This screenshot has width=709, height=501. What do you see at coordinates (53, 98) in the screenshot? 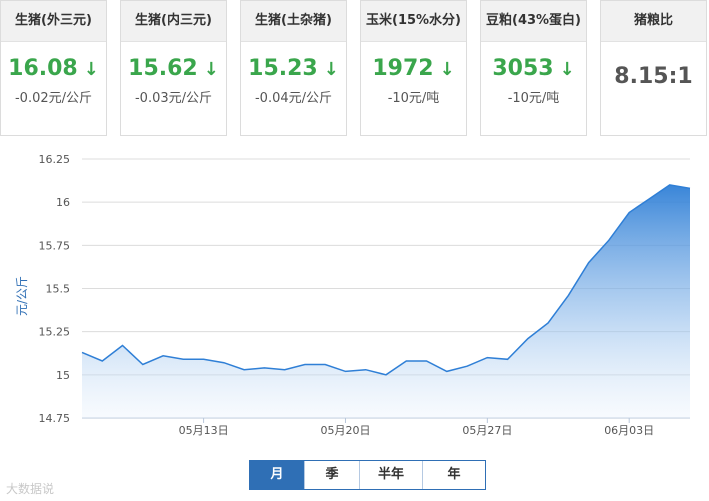
I see `card-change: -0.02元/公斤` at bounding box center [53, 98].